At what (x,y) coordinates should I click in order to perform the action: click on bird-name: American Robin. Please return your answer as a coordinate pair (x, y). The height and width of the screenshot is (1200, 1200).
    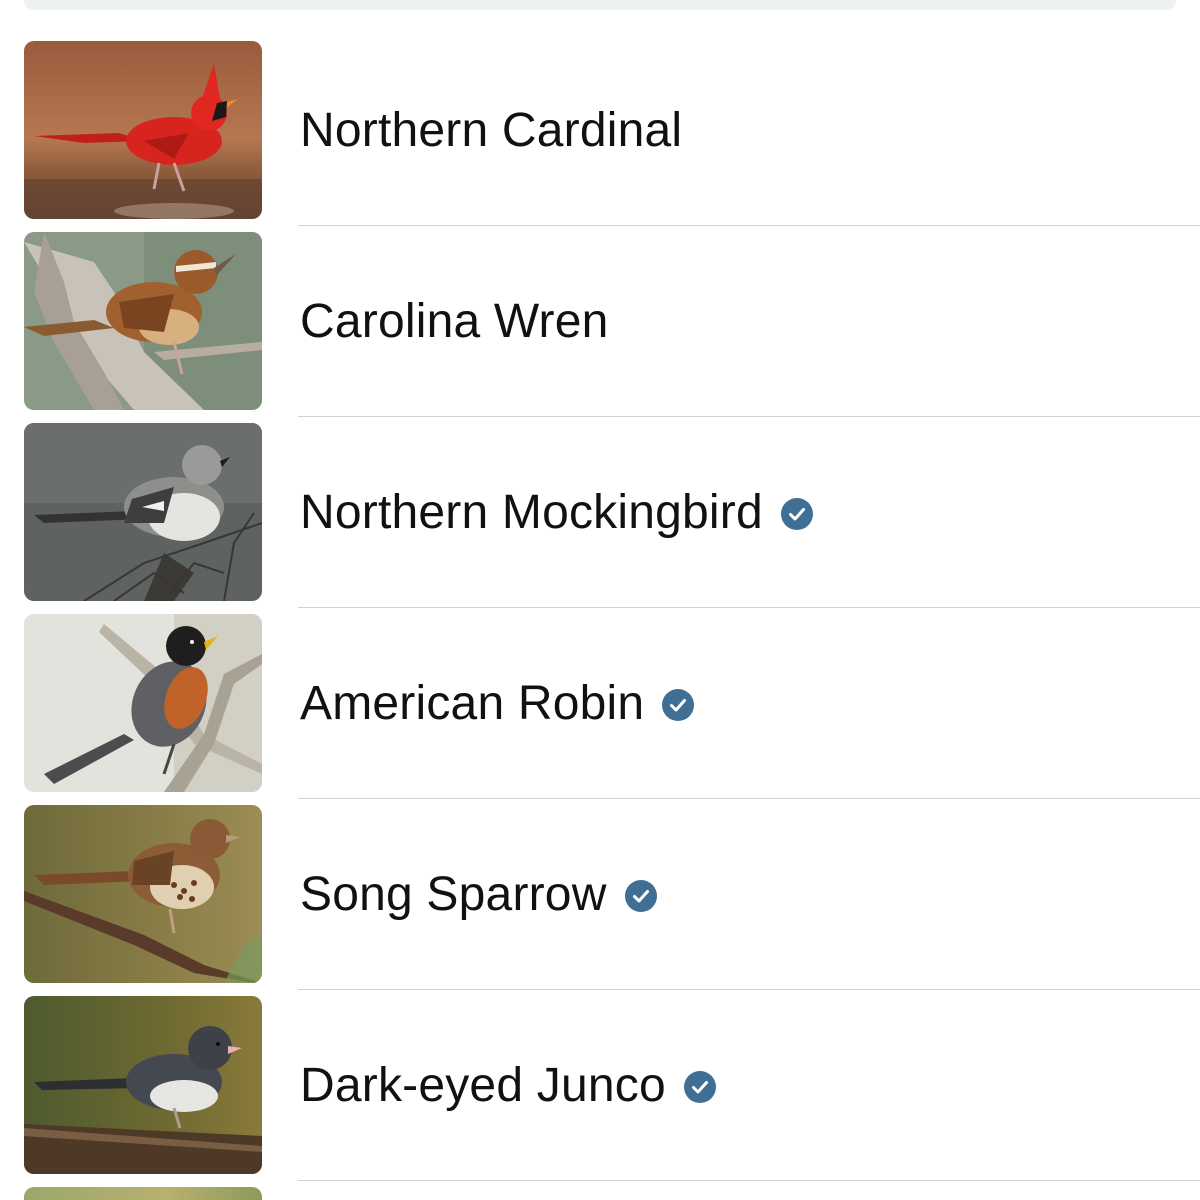
    Looking at the image, I should click on (472, 703).